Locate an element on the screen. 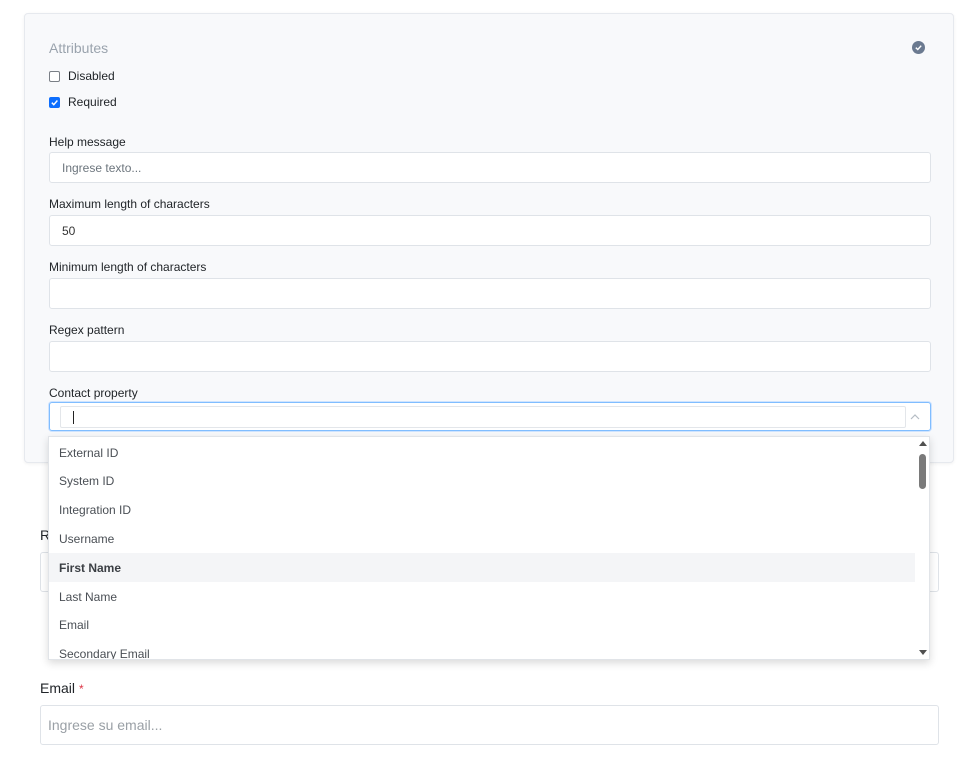 The height and width of the screenshot is (766, 974). scroll-down-arrow-icon is located at coordinates (923, 652).